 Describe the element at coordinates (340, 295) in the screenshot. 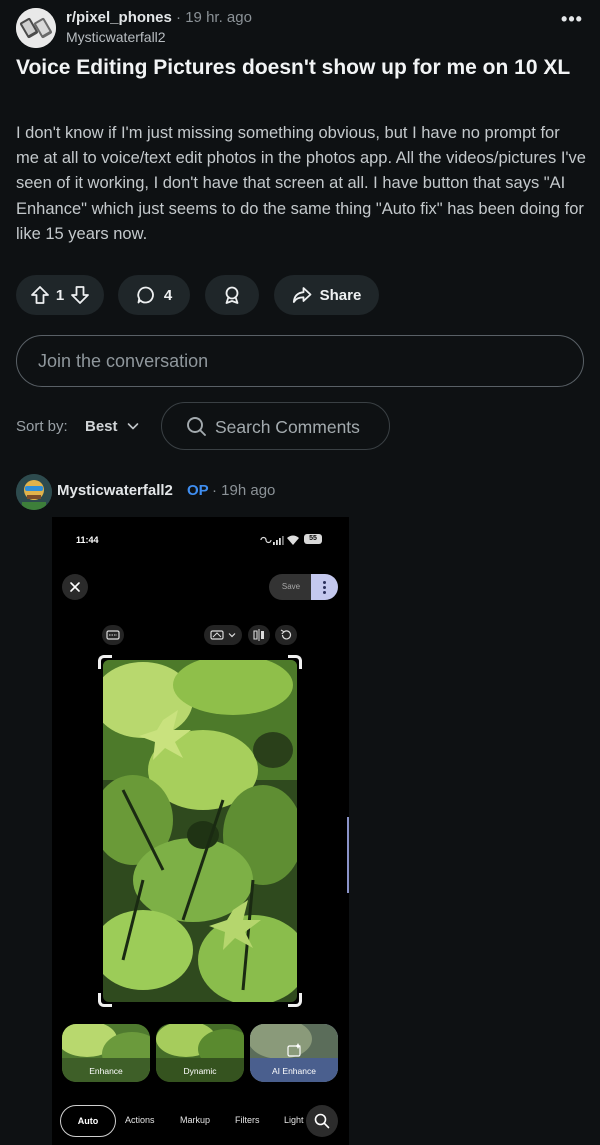

I see `share-label: Share` at that location.